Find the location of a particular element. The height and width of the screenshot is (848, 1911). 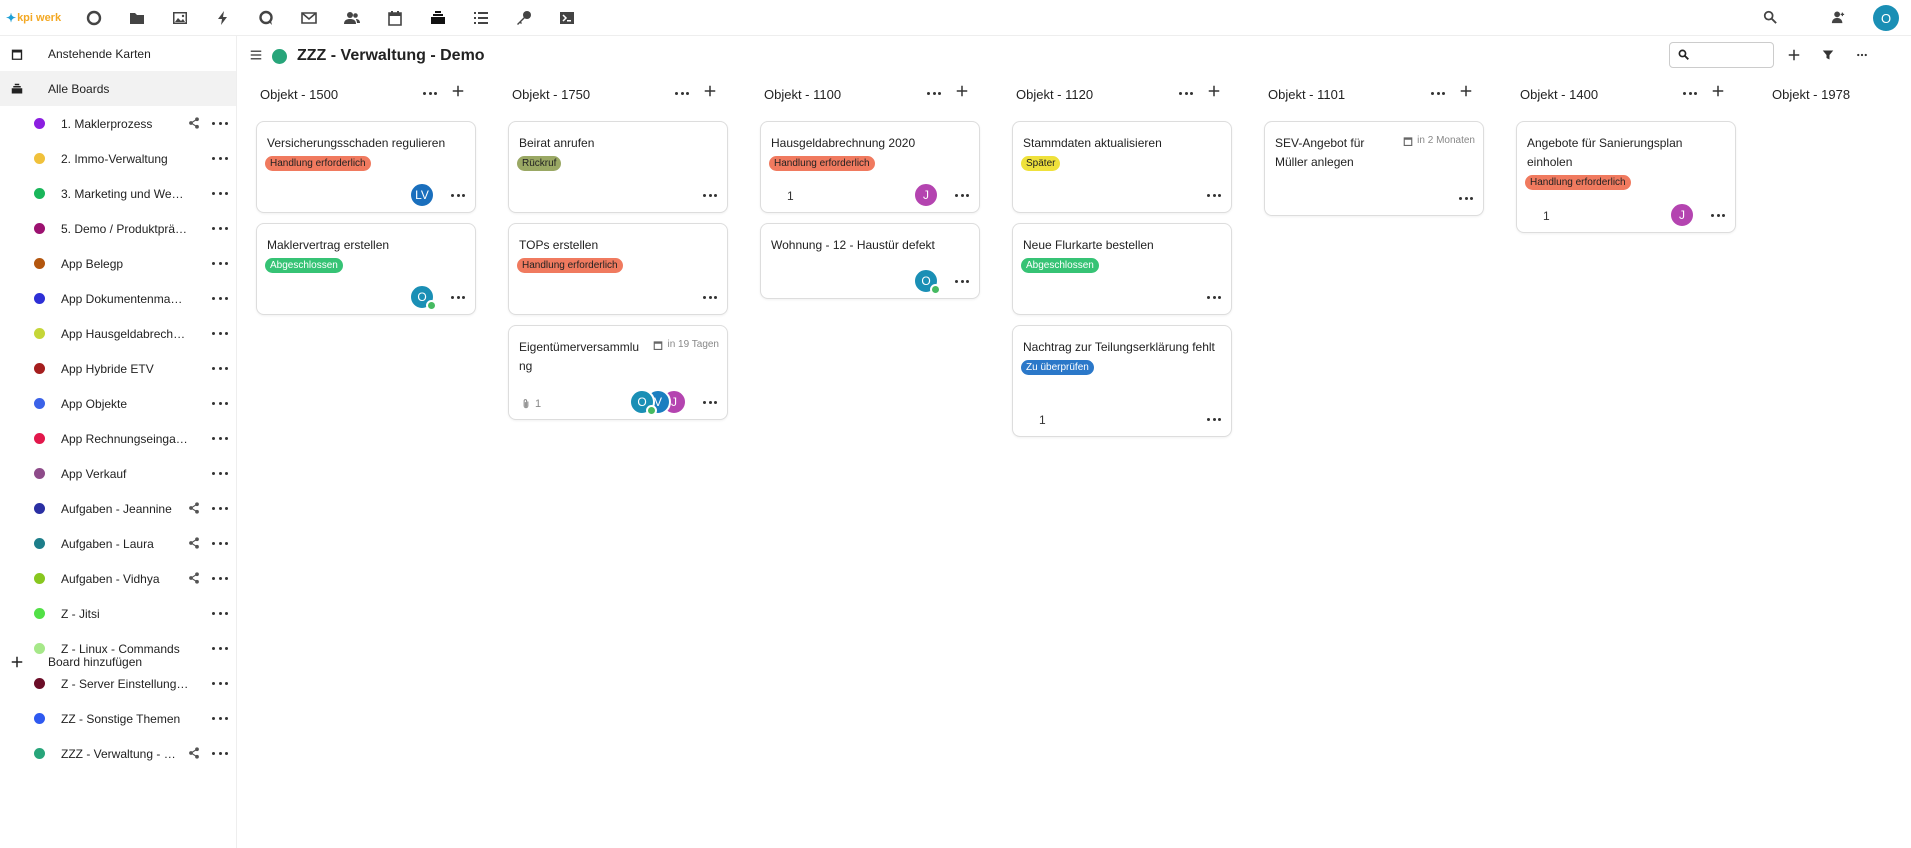

sidebar-board-item: Aufgaben - Laura is located at coordinates (118, 543).